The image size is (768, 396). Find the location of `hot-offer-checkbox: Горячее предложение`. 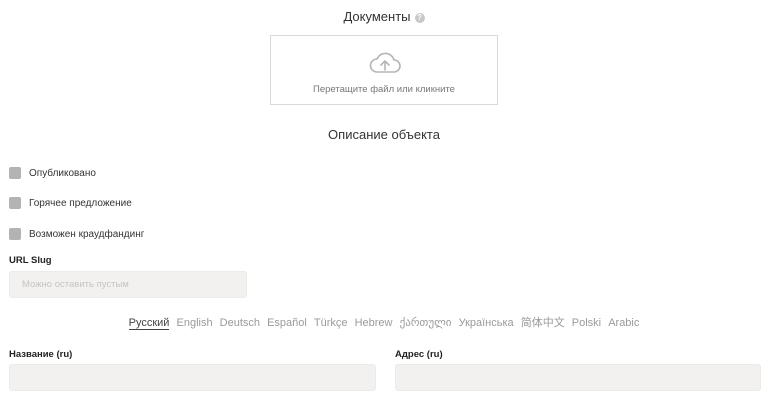

hot-offer-checkbox: Горячее предложение is located at coordinates (70, 203).